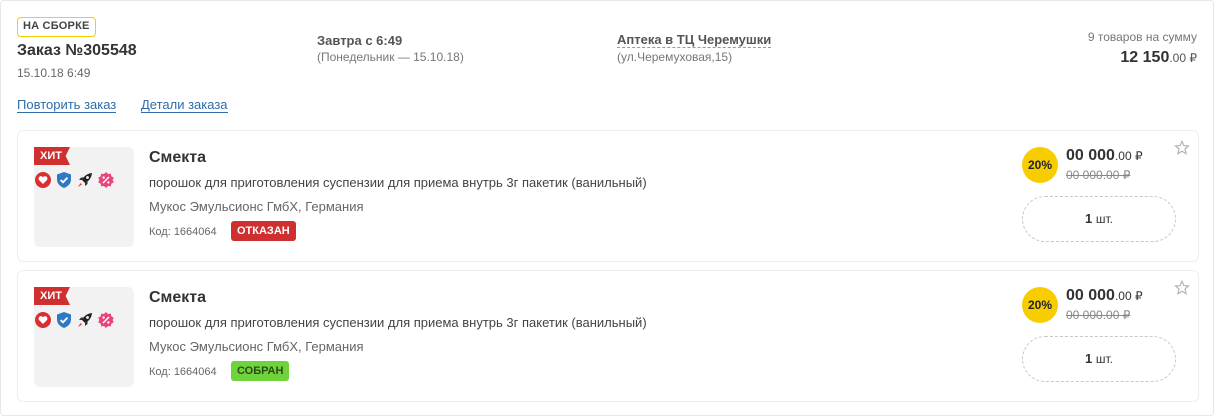  Describe the element at coordinates (54, 73) in the screenshot. I see `order-date: 15.10.18 6:49` at that location.